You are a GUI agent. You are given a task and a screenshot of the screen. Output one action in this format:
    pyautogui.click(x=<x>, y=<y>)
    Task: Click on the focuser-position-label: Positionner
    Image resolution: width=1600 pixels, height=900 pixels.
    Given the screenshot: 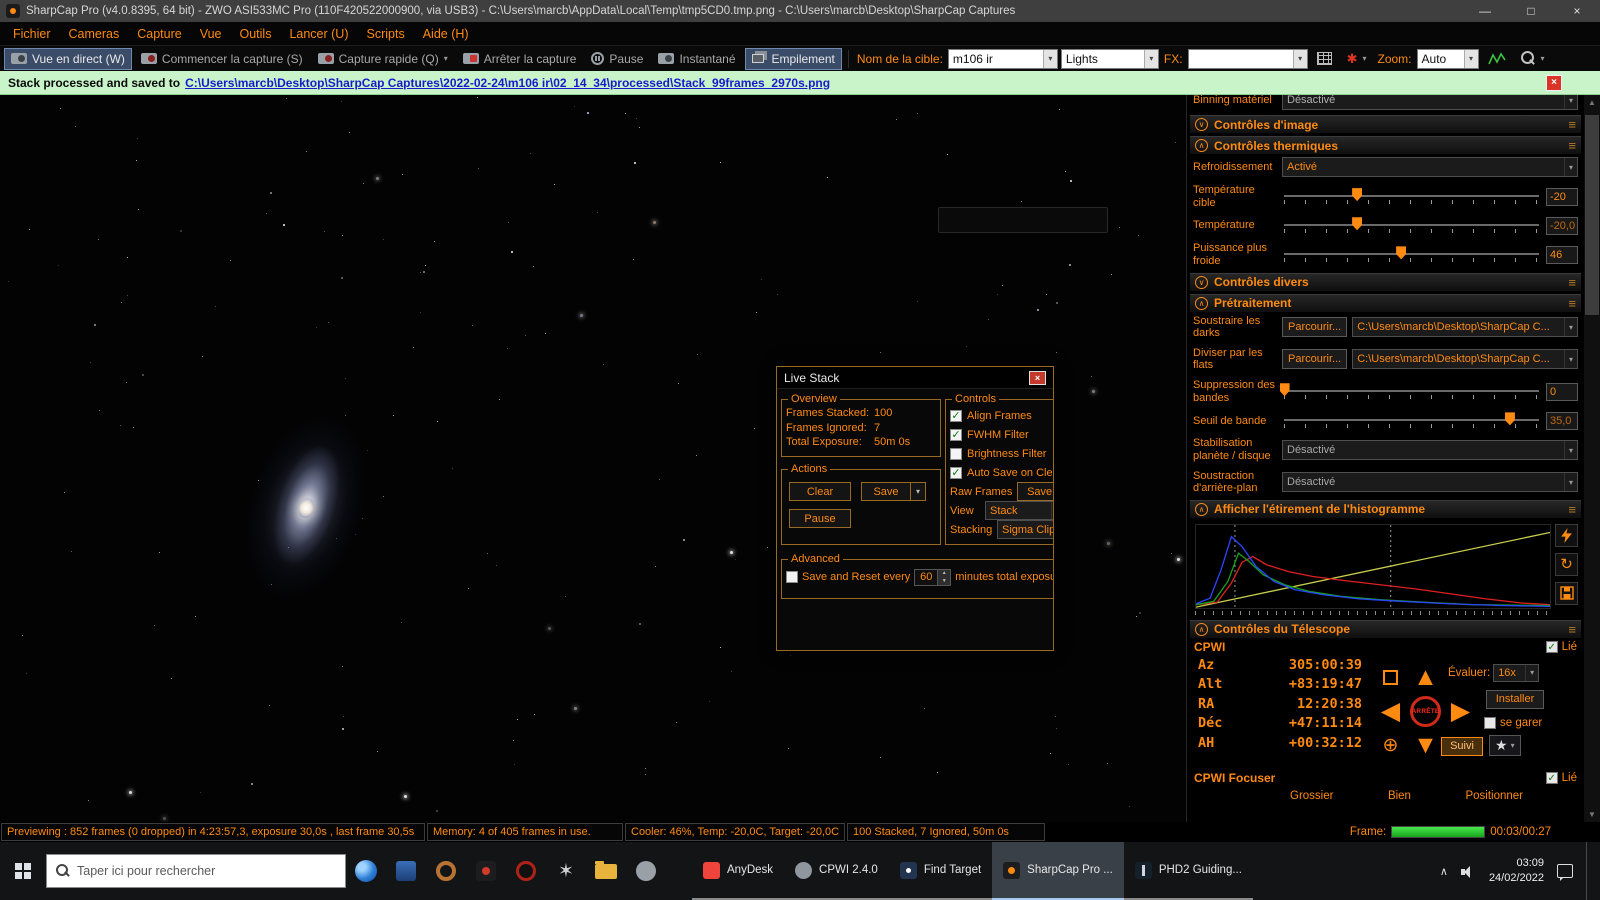 What is the action you would take?
    pyautogui.click(x=1494, y=796)
    